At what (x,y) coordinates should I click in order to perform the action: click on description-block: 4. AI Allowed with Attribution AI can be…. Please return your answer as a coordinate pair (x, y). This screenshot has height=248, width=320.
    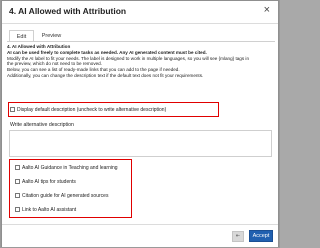
    Looking at the image, I should click on (140, 61).